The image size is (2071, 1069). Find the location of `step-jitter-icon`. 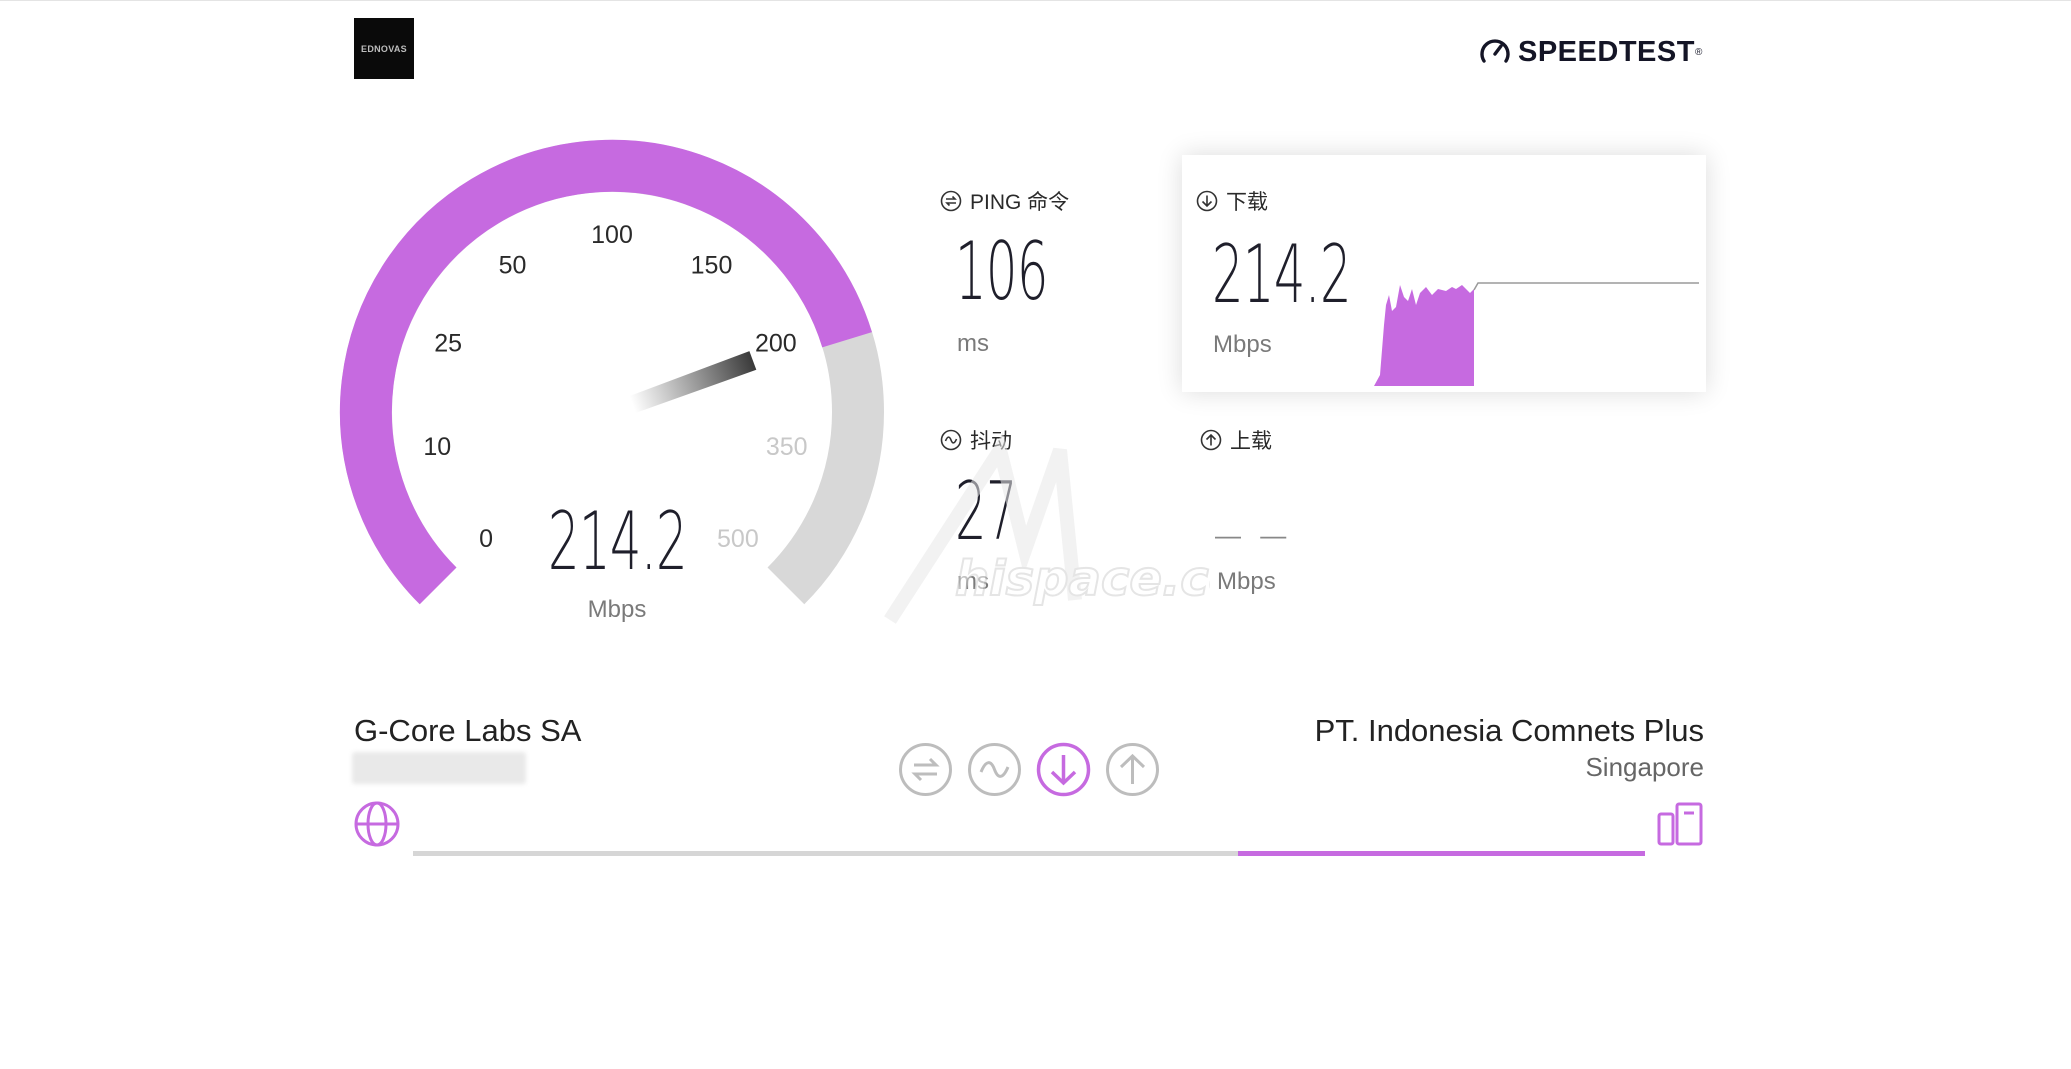

step-jitter-icon is located at coordinates (994, 769).